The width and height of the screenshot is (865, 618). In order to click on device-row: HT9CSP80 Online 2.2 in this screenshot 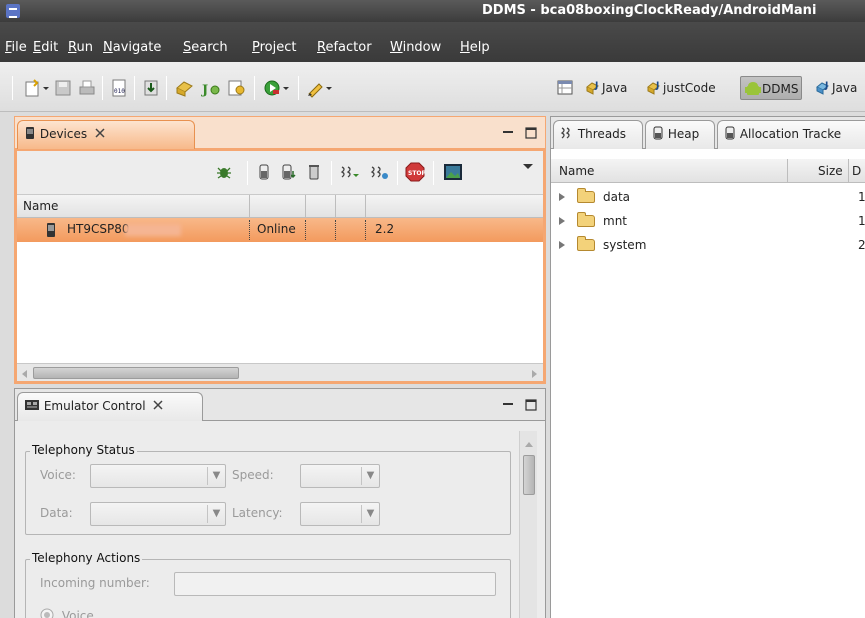, I will do `click(280, 230)`.